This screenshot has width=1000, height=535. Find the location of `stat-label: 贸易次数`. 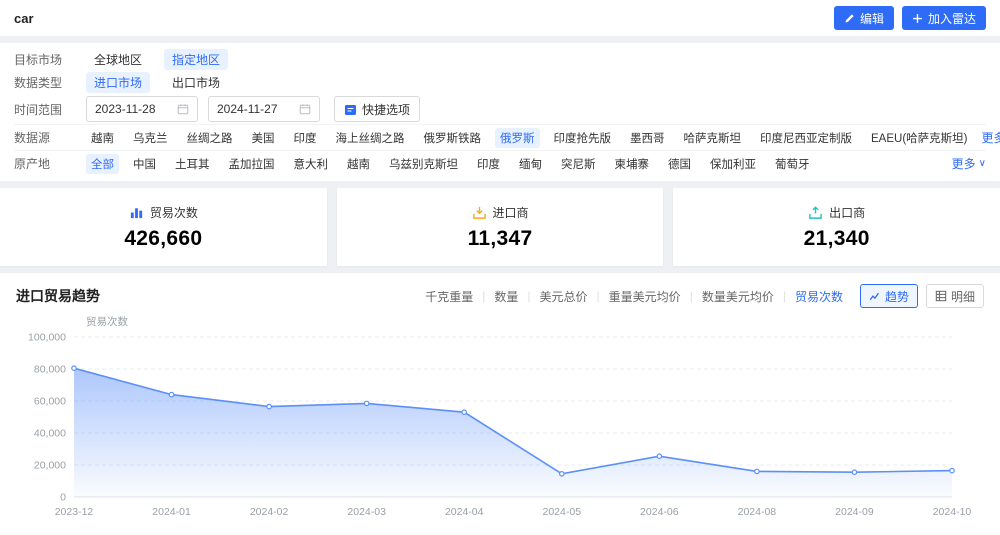

stat-label: 贸易次数 is located at coordinates (173, 212).